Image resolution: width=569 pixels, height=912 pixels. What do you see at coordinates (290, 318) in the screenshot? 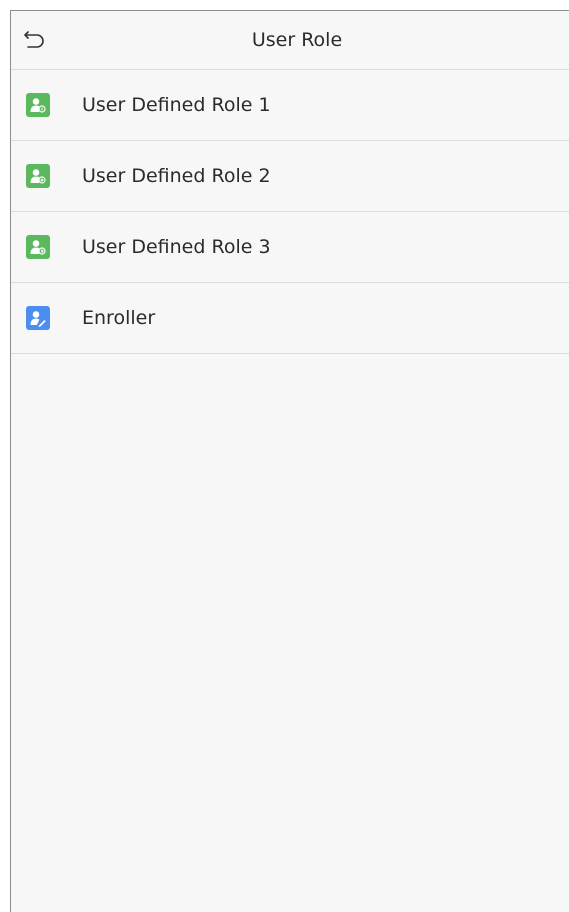
I see `role-item-enroller: Enroller` at bounding box center [290, 318].